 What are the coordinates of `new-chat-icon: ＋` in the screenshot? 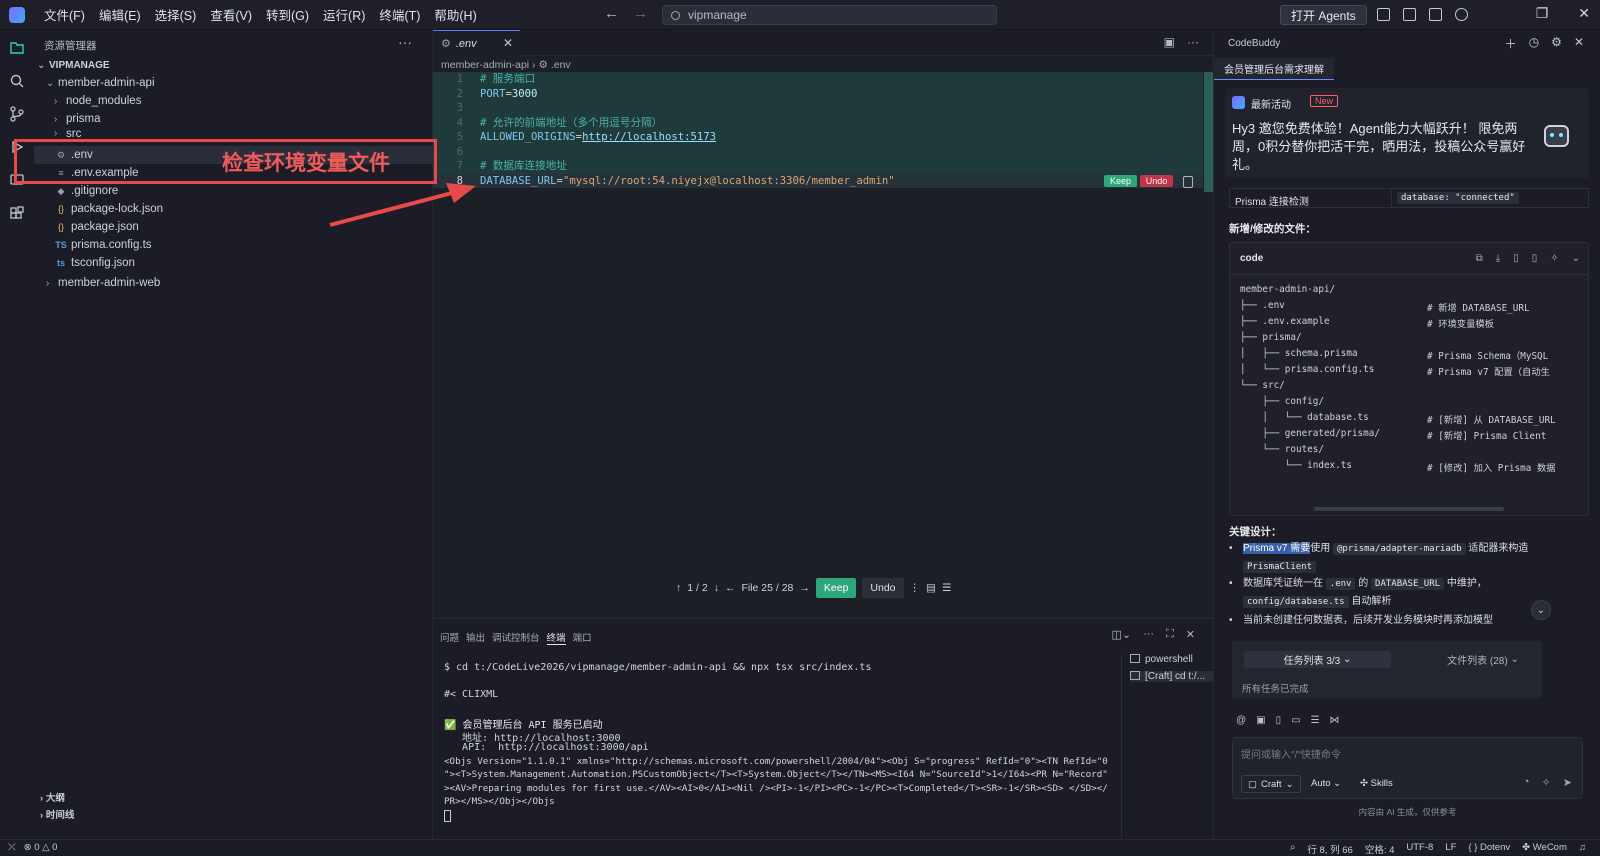 It's located at (1511, 43).